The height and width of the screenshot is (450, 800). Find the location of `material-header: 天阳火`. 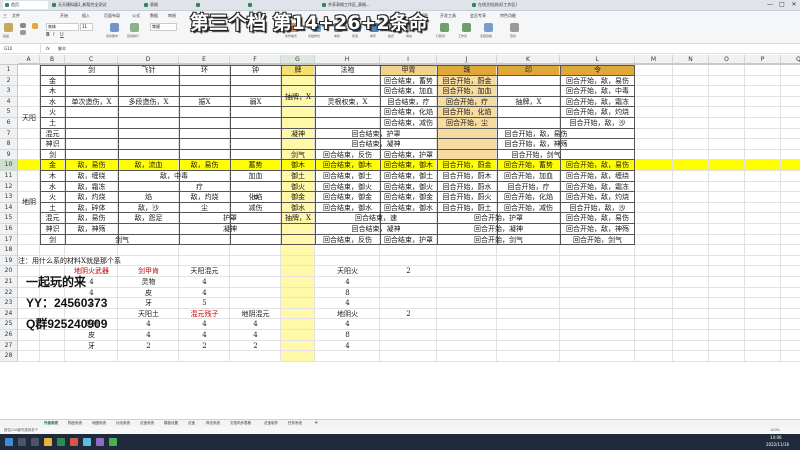

material-header: 天阳火 is located at coordinates (347, 271).